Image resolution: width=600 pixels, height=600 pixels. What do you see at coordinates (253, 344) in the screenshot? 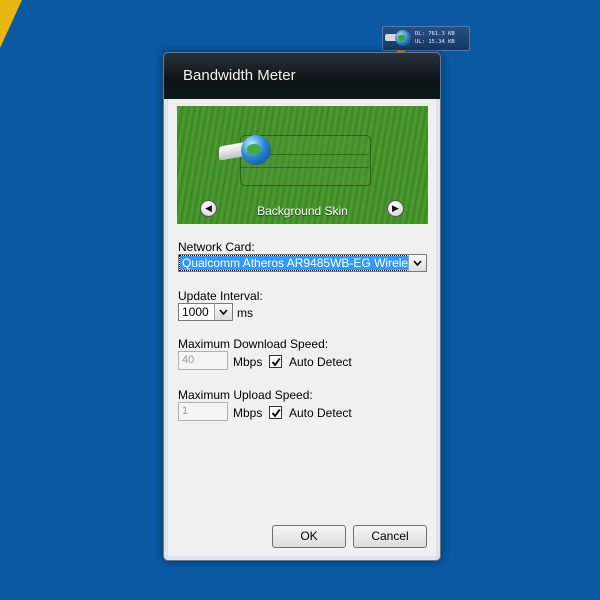
I see `download-speed-label: Maximum Download Speed:` at bounding box center [253, 344].